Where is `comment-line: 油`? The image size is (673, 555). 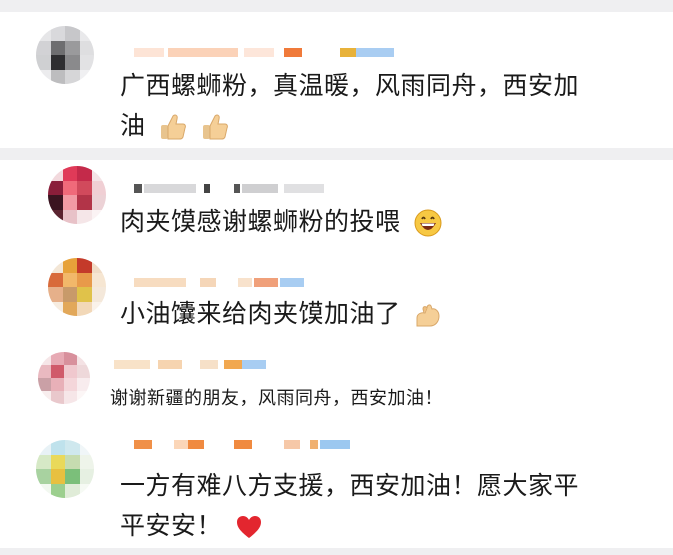 comment-line: 油 is located at coordinates (390, 126).